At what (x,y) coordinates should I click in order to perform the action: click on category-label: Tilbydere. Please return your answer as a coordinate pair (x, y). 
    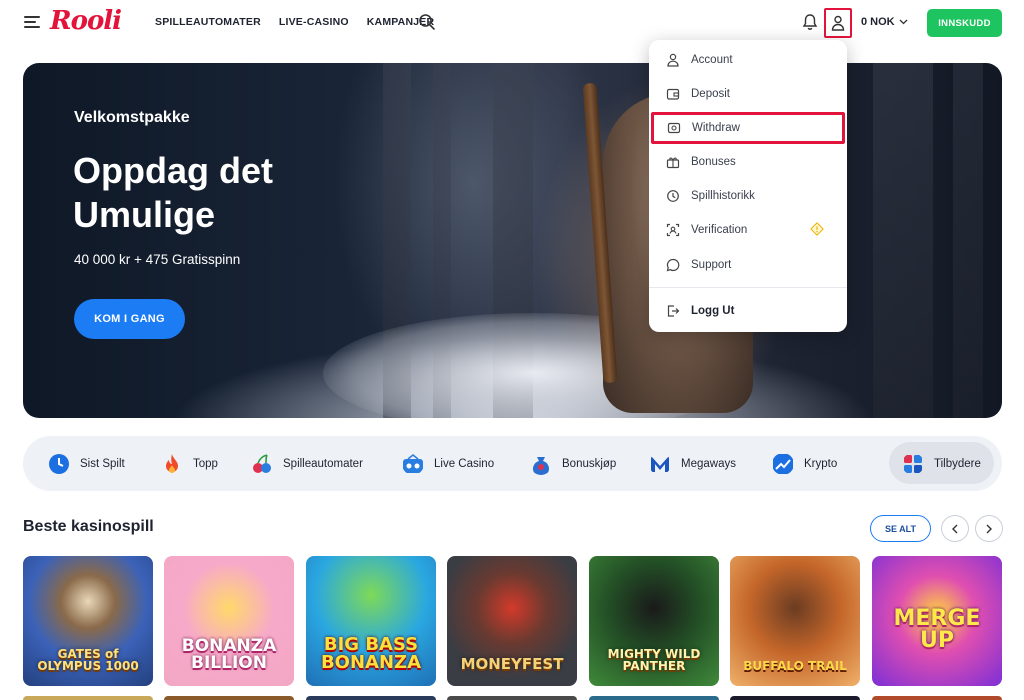
    Looking at the image, I should click on (957, 463).